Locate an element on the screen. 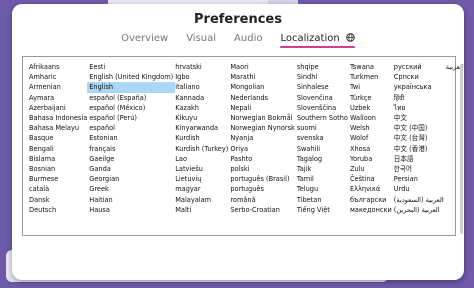  language-option: Kazakh is located at coordinates (201, 108).